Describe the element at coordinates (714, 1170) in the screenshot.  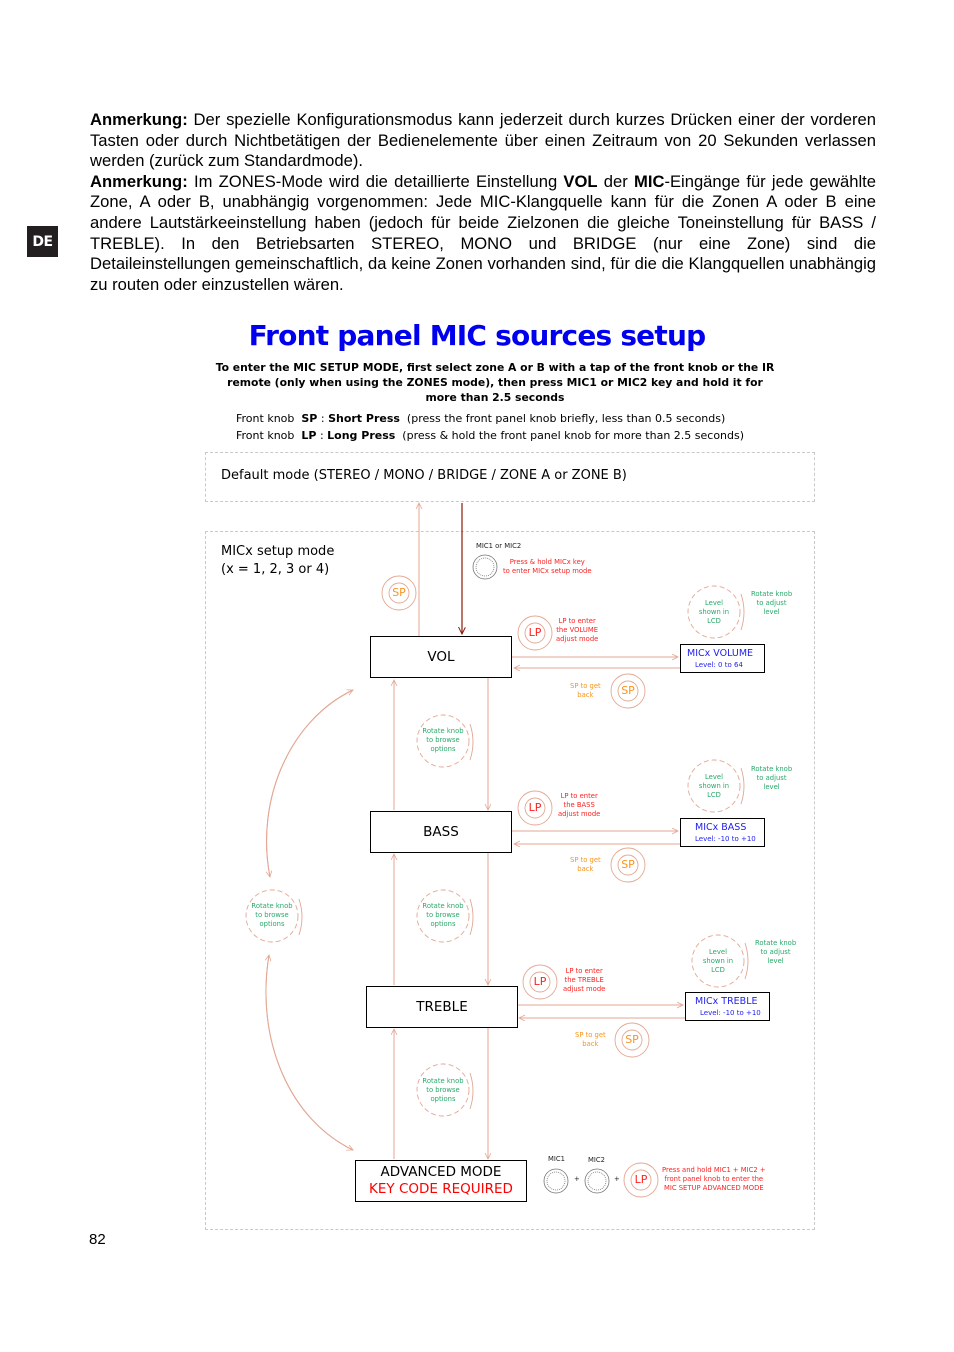
I see `note-line: Press and hold MIC1 + MIC2 +` at that location.